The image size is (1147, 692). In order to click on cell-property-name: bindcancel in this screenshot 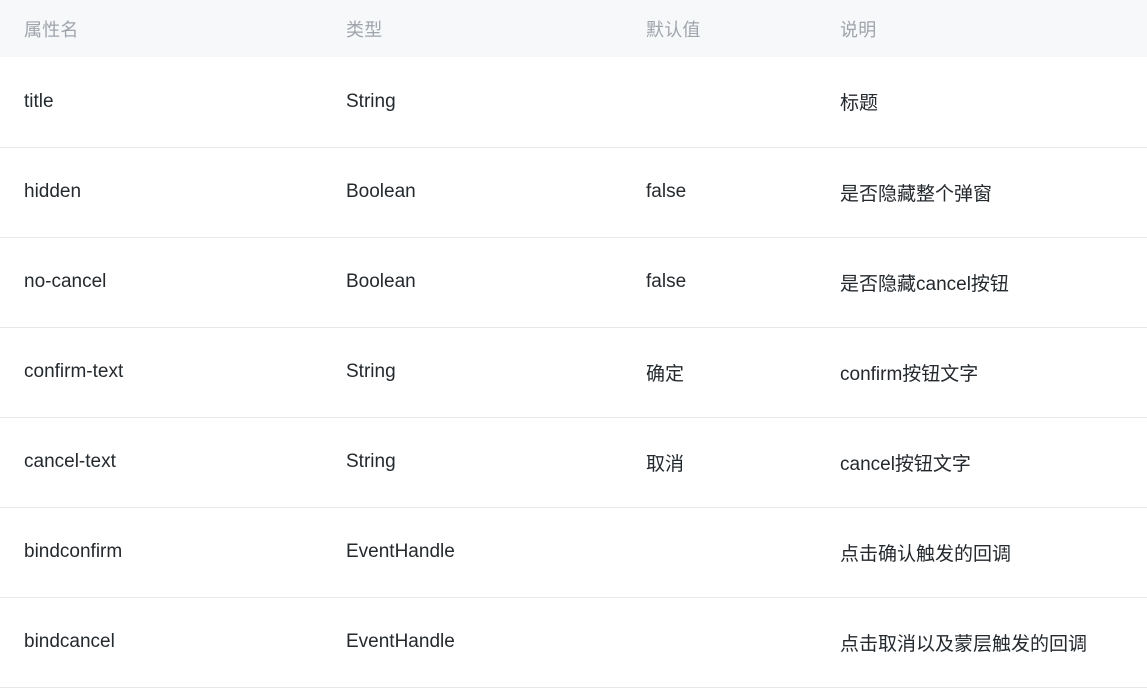, I will do `click(161, 642)`.